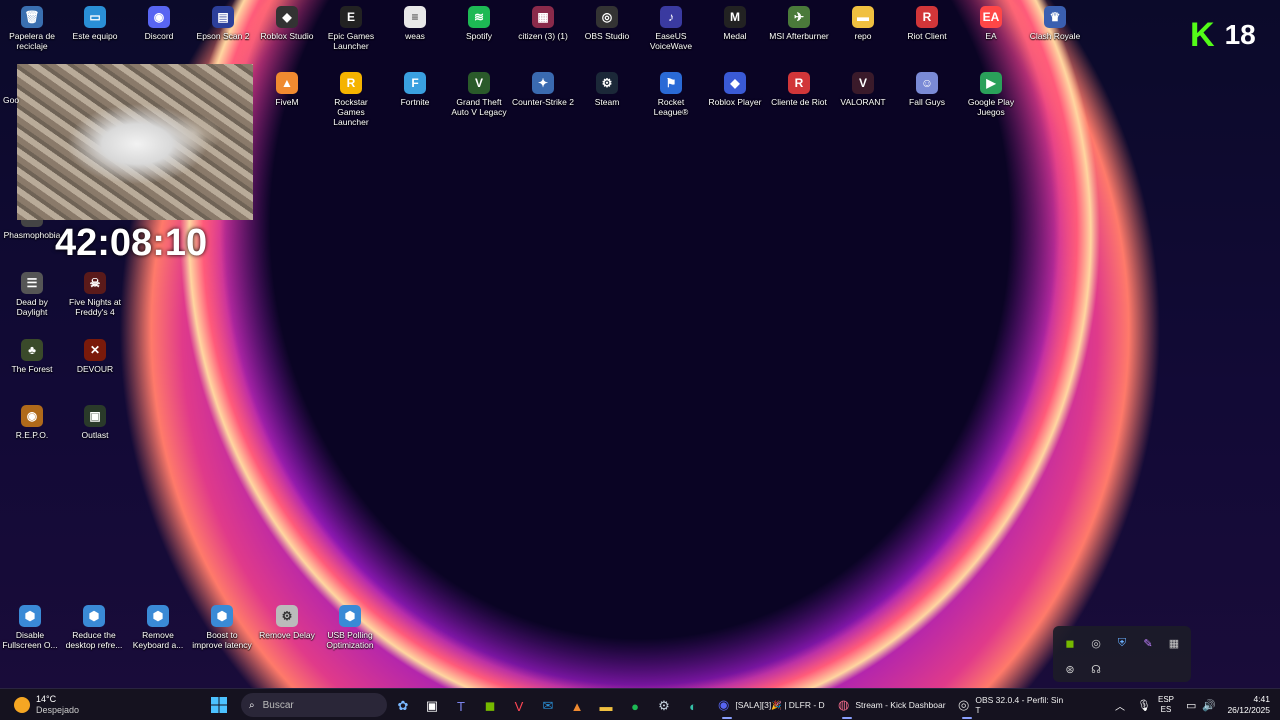 The height and width of the screenshot is (720, 1280). What do you see at coordinates (278, 705) in the screenshot?
I see `search-placeholder: Buscar` at bounding box center [278, 705].